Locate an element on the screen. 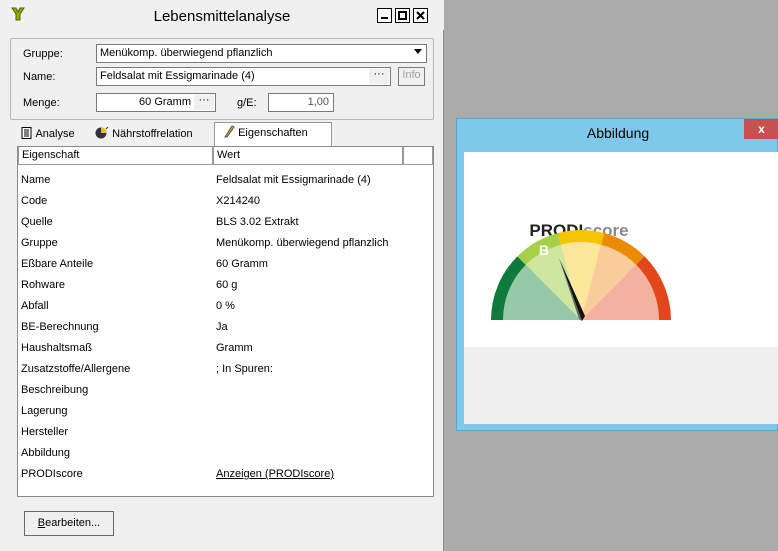 The width and height of the screenshot is (778, 551). ge-value: 1,00 is located at coordinates (318, 102).